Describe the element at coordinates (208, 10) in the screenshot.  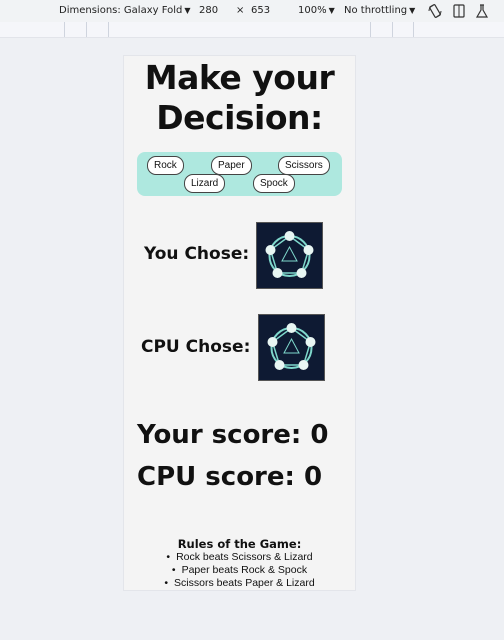
I see `width-input: 280` at that location.